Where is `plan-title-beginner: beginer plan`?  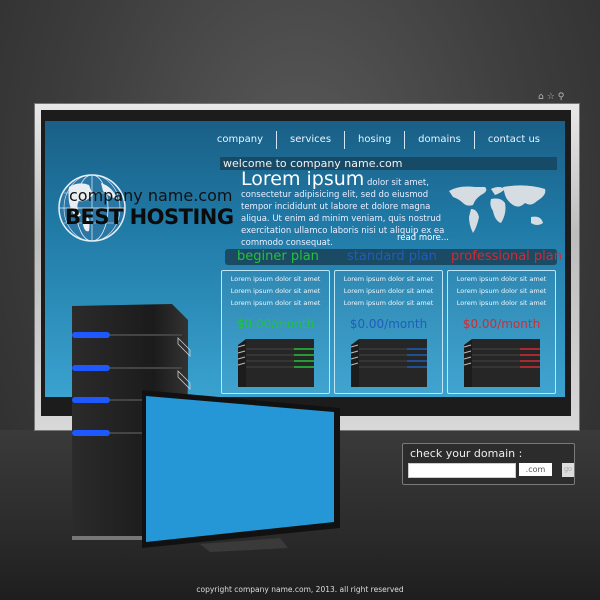 plan-title-beginner: beginer plan is located at coordinates (278, 256).